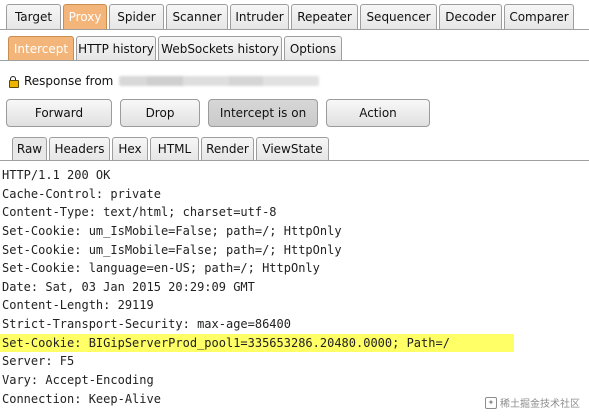  What do you see at coordinates (324, 16) in the screenshot?
I see `tab-repeater: Repeater` at bounding box center [324, 16].